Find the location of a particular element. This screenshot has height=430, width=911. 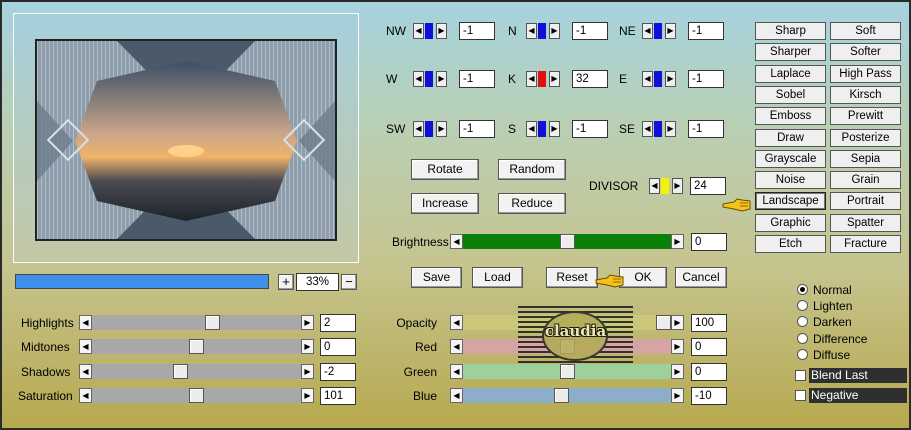

blend-last-row: Blend Last is located at coordinates (851, 375).